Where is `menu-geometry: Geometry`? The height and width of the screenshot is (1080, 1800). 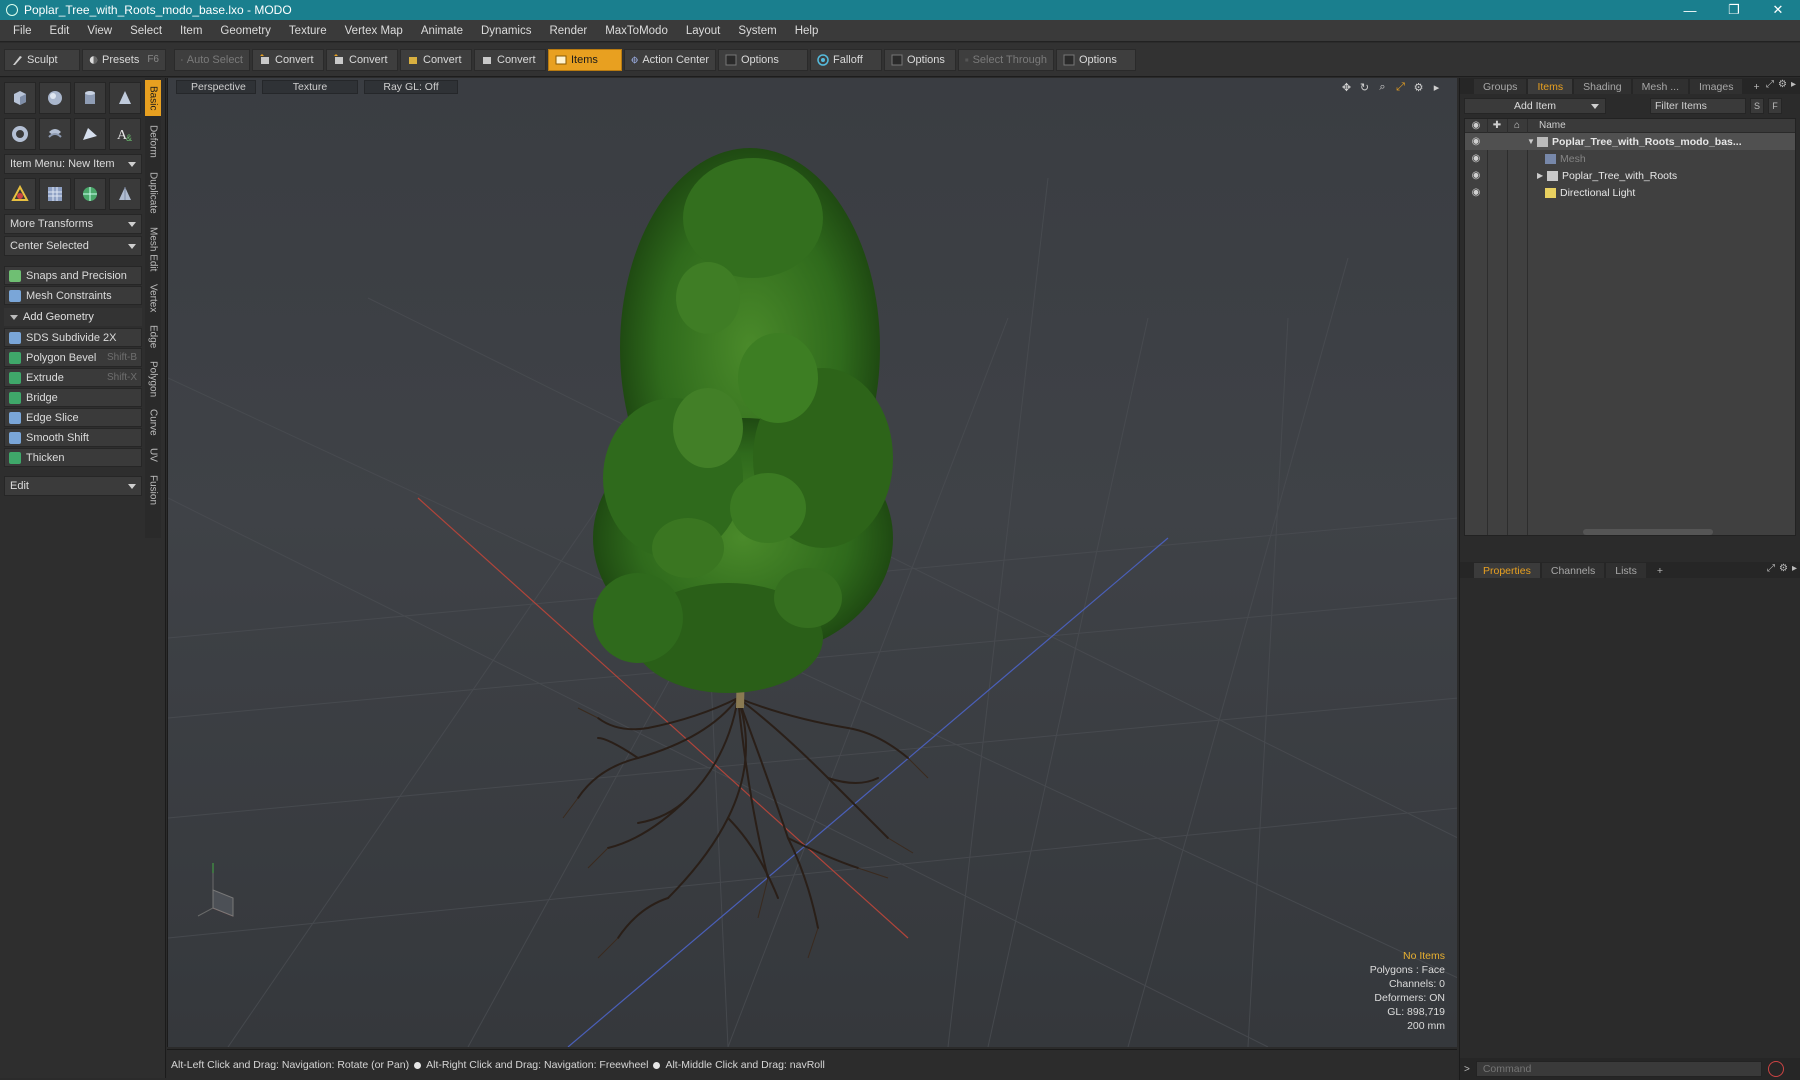 menu-geometry: Geometry is located at coordinates (245, 31).